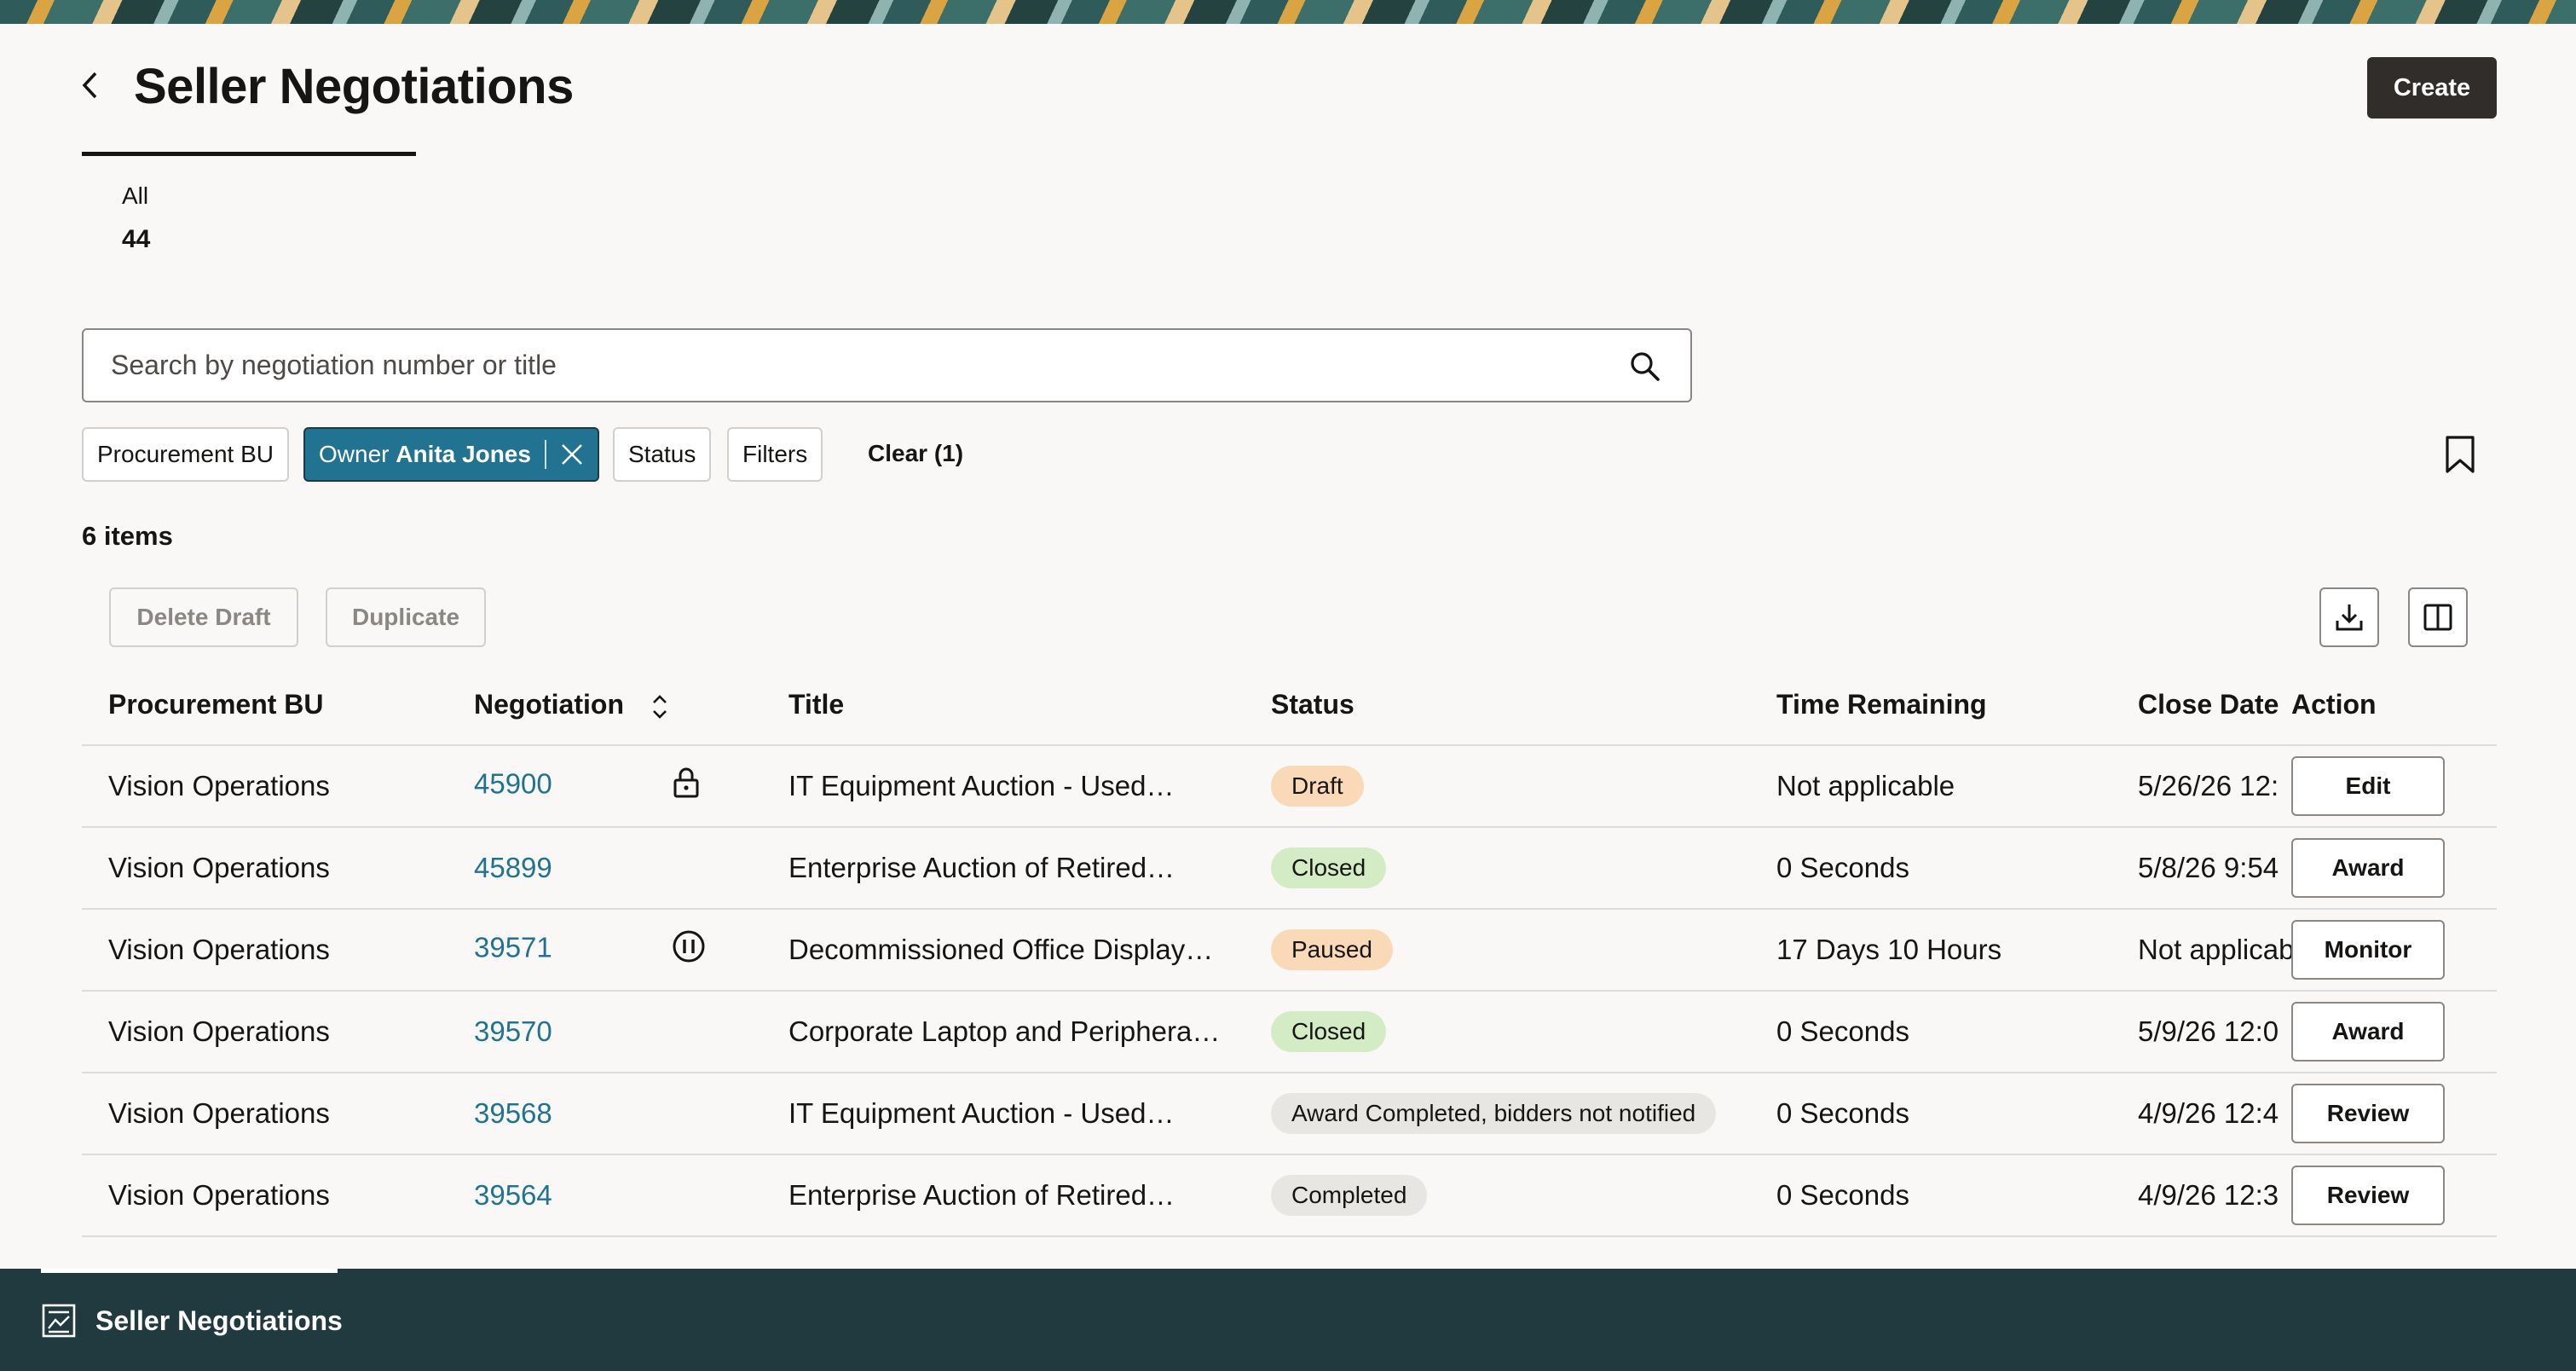  I want to click on filter-chip-status: Status, so click(662, 455).